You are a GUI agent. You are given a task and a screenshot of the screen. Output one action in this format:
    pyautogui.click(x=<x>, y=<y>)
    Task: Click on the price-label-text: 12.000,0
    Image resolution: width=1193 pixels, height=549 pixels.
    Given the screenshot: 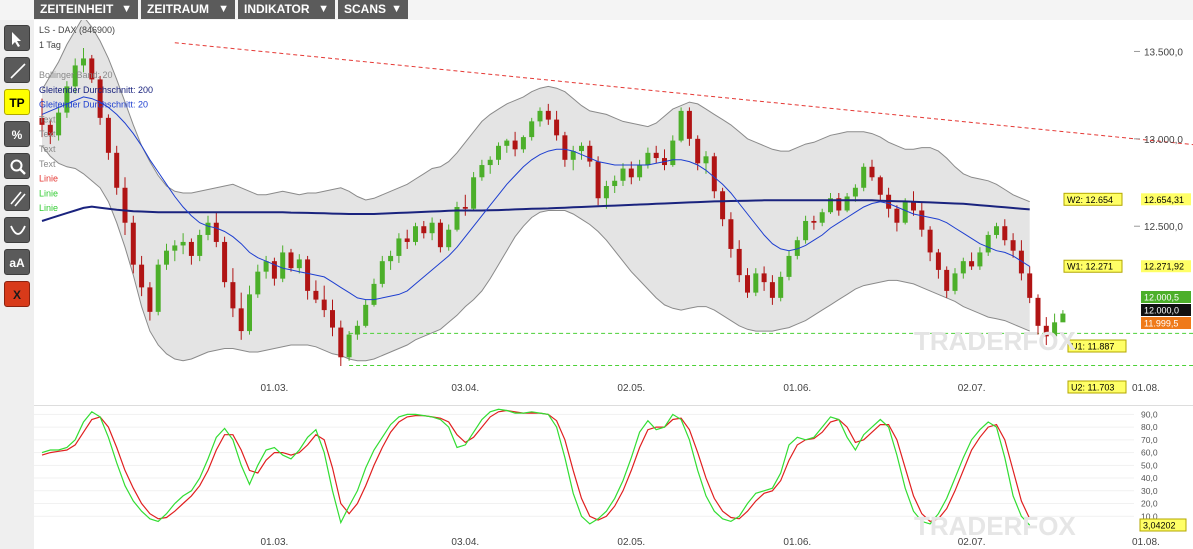 What is the action you would take?
    pyautogui.click(x=1161, y=311)
    